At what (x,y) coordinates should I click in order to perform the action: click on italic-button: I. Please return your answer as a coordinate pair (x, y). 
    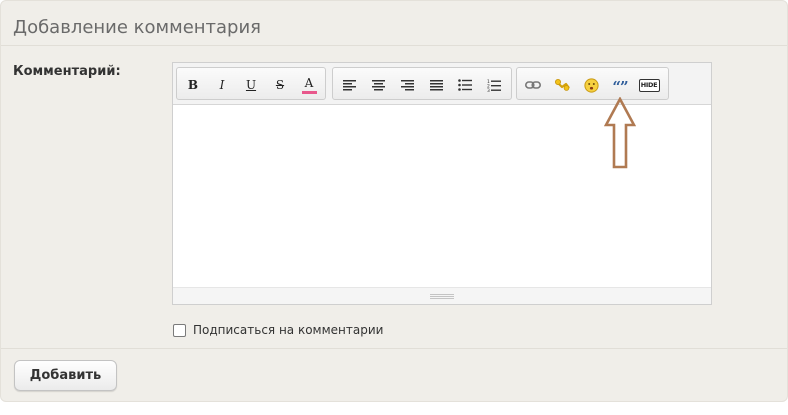
    Looking at the image, I should click on (222, 85).